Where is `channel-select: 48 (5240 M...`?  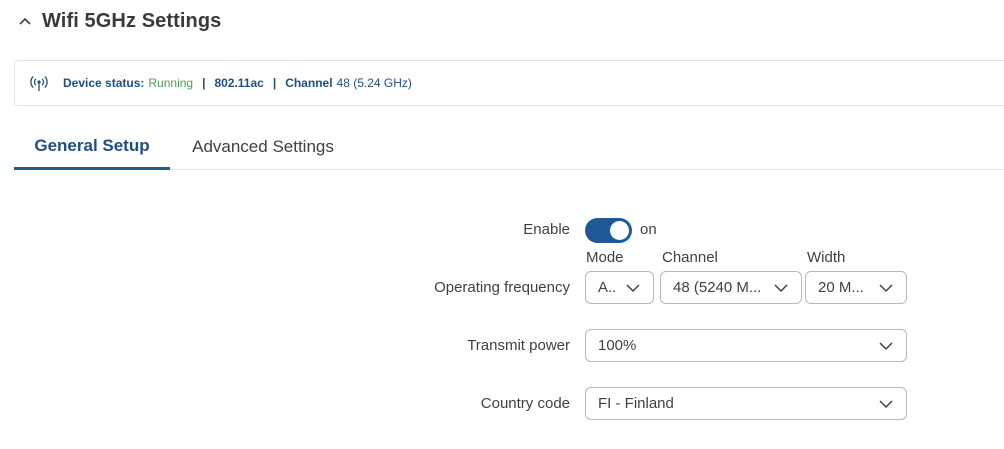
channel-select: 48 (5240 M... is located at coordinates (731, 287).